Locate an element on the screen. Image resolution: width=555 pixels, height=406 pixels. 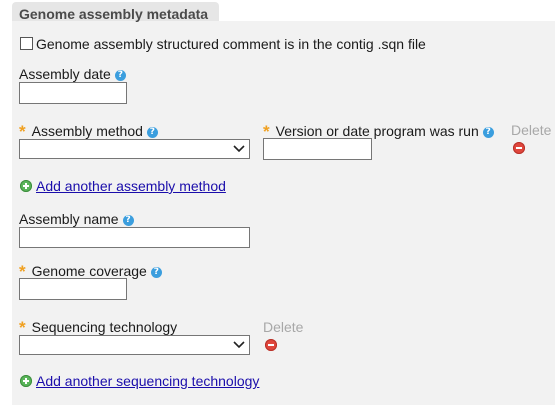
sequencing-technology-select is located at coordinates (134, 345).